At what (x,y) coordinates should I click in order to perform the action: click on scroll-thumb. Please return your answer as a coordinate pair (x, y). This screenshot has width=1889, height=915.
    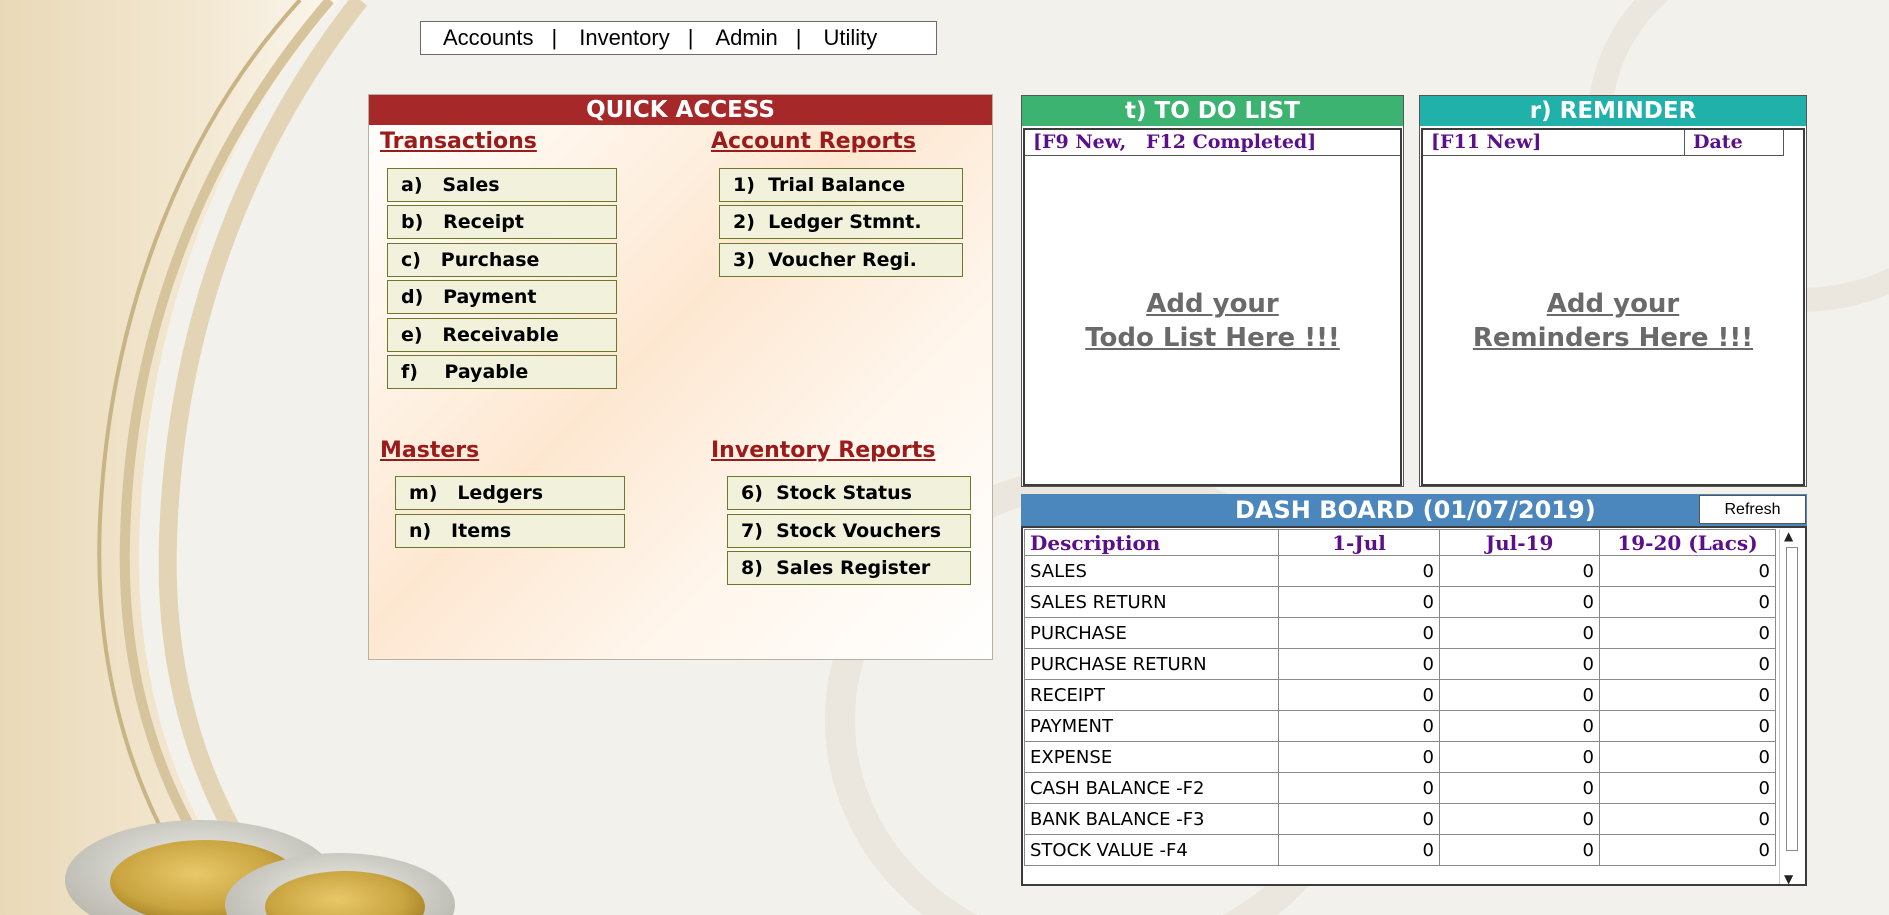
    Looking at the image, I should click on (1792, 699).